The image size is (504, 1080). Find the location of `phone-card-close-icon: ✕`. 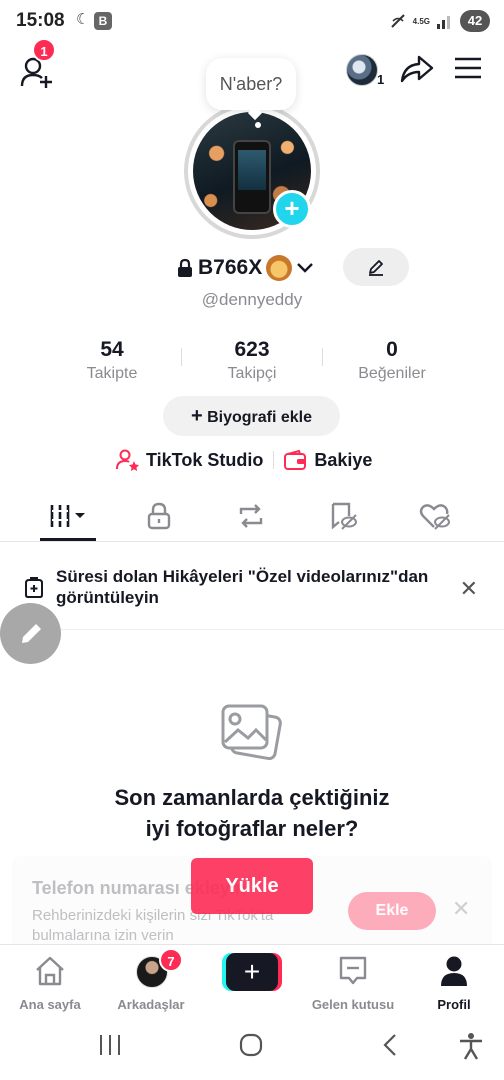

phone-card-close-icon: ✕ is located at coordinates (461, 909).